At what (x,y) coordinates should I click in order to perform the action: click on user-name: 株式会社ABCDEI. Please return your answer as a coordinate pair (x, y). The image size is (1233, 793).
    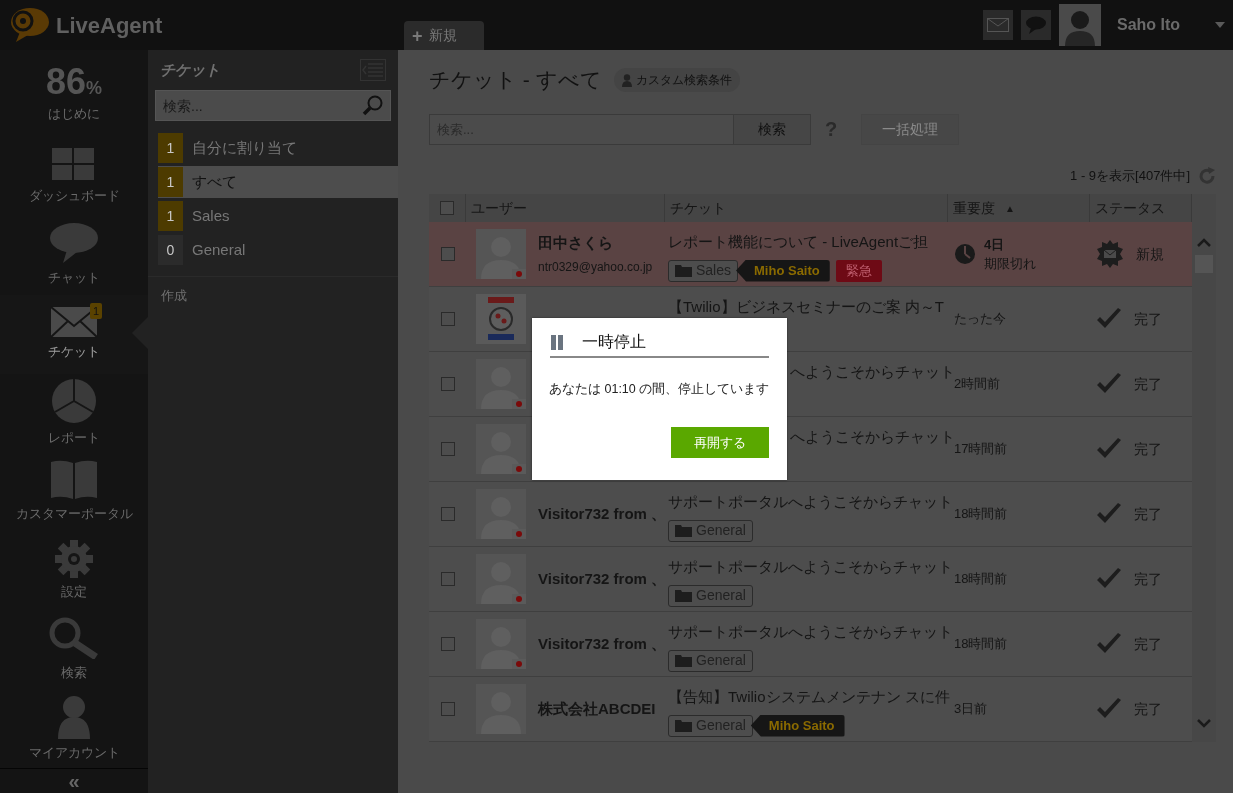
    Looking at the image, I should click on (597, 708).